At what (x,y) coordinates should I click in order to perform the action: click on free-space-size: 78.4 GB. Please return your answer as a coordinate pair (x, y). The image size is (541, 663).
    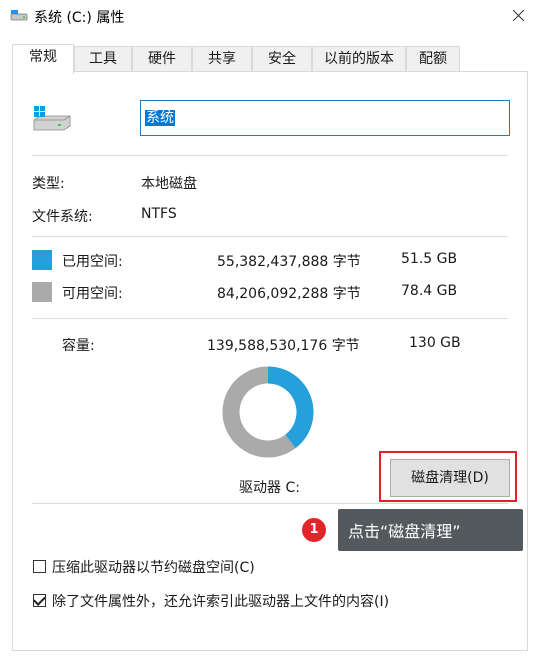
    Looking at the image, I should click on (429, 291).